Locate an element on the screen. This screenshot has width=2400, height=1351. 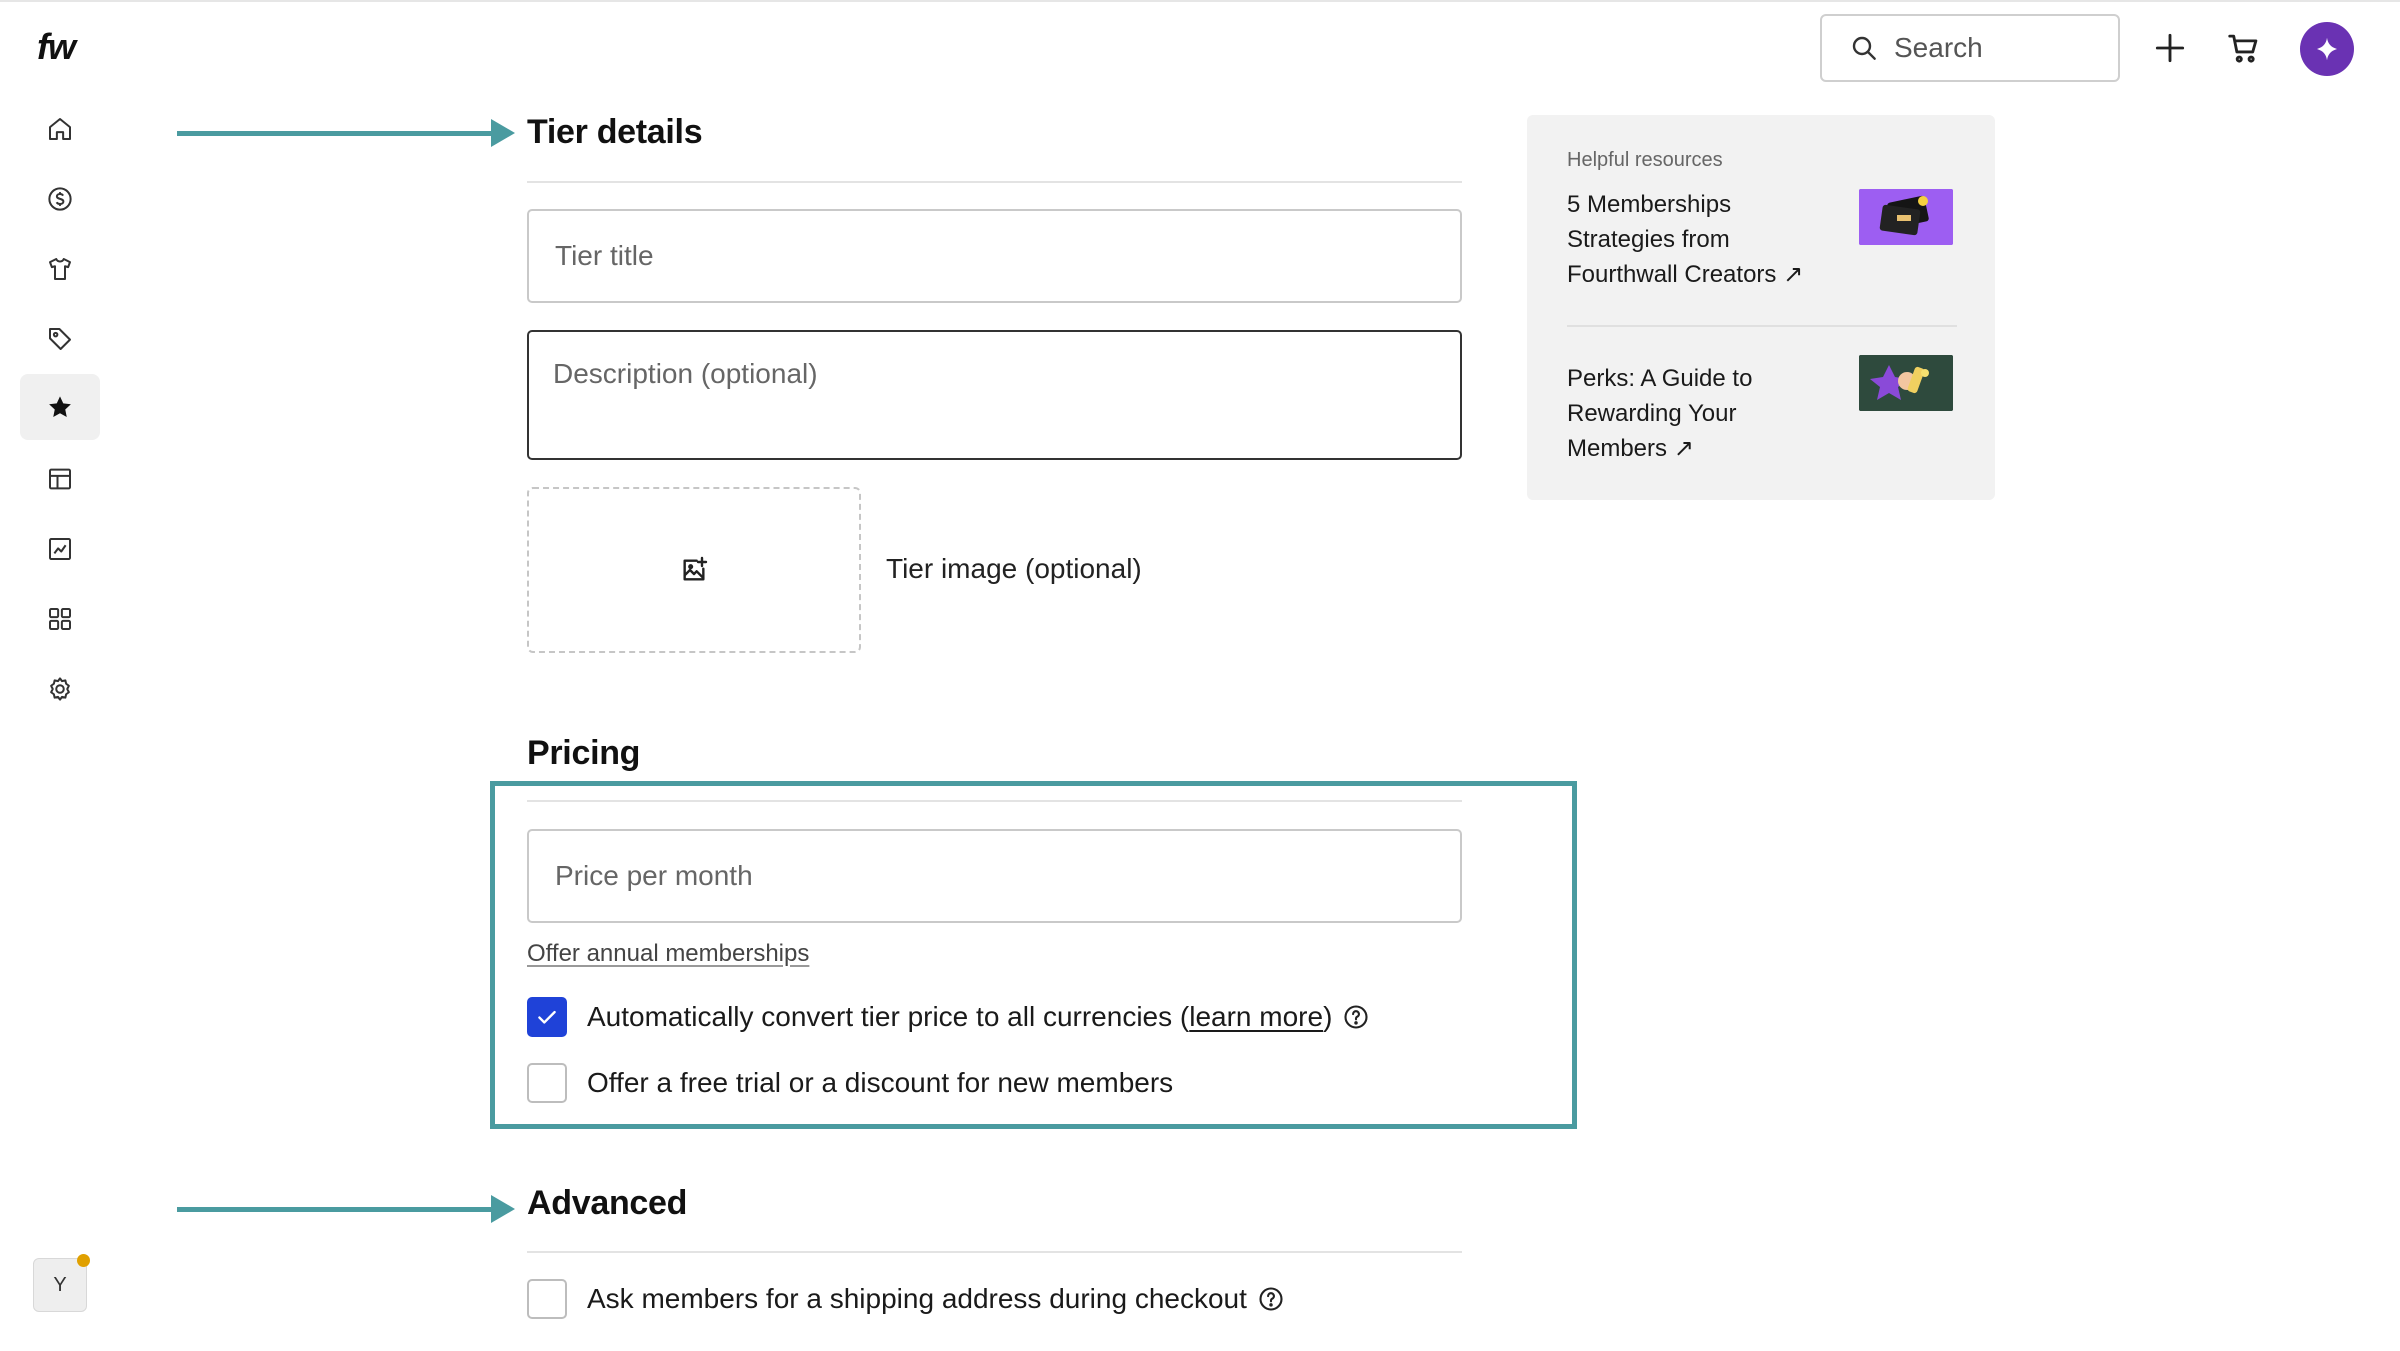
sidebar: fw Y is located at coordinates (60, 675).